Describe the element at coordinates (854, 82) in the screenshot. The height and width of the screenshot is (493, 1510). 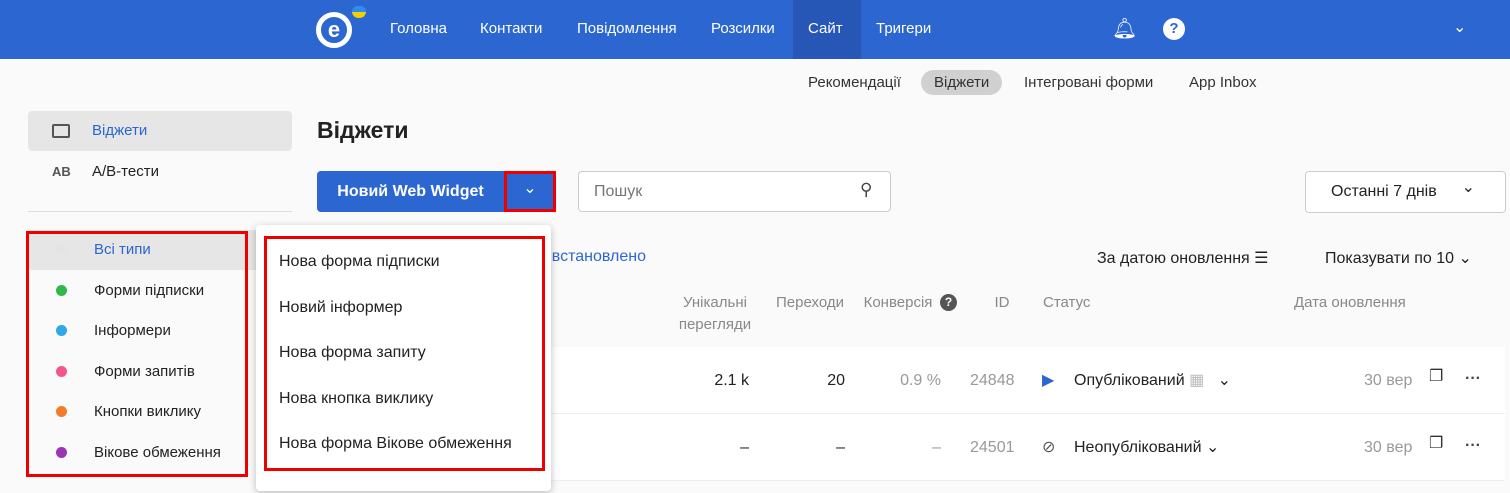
I see `subtab-recommendations: Рекомендації` at that location.